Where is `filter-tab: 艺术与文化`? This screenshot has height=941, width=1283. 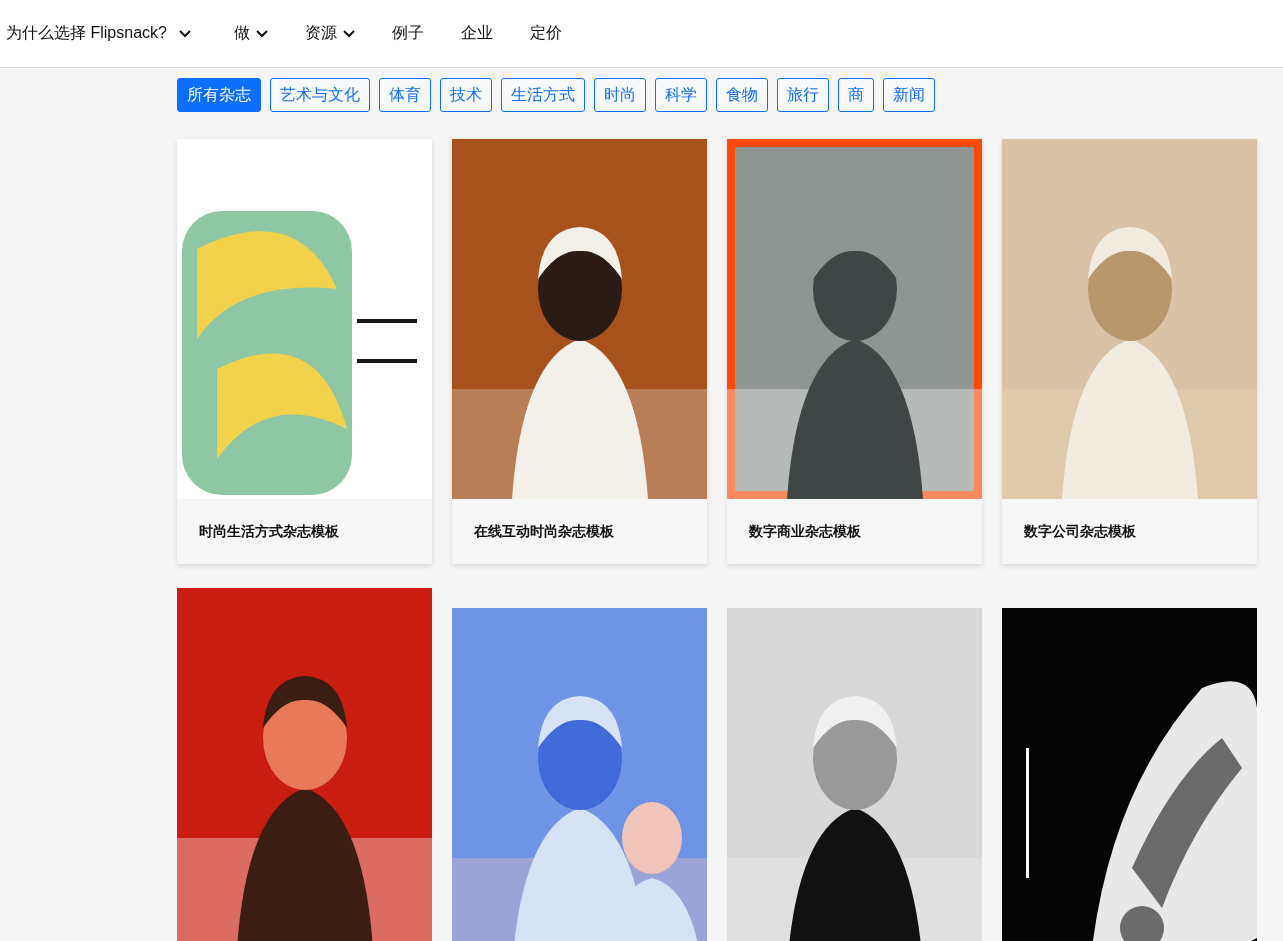
filter-tab: 艺术与文化 is located at coordinates (320, 95).